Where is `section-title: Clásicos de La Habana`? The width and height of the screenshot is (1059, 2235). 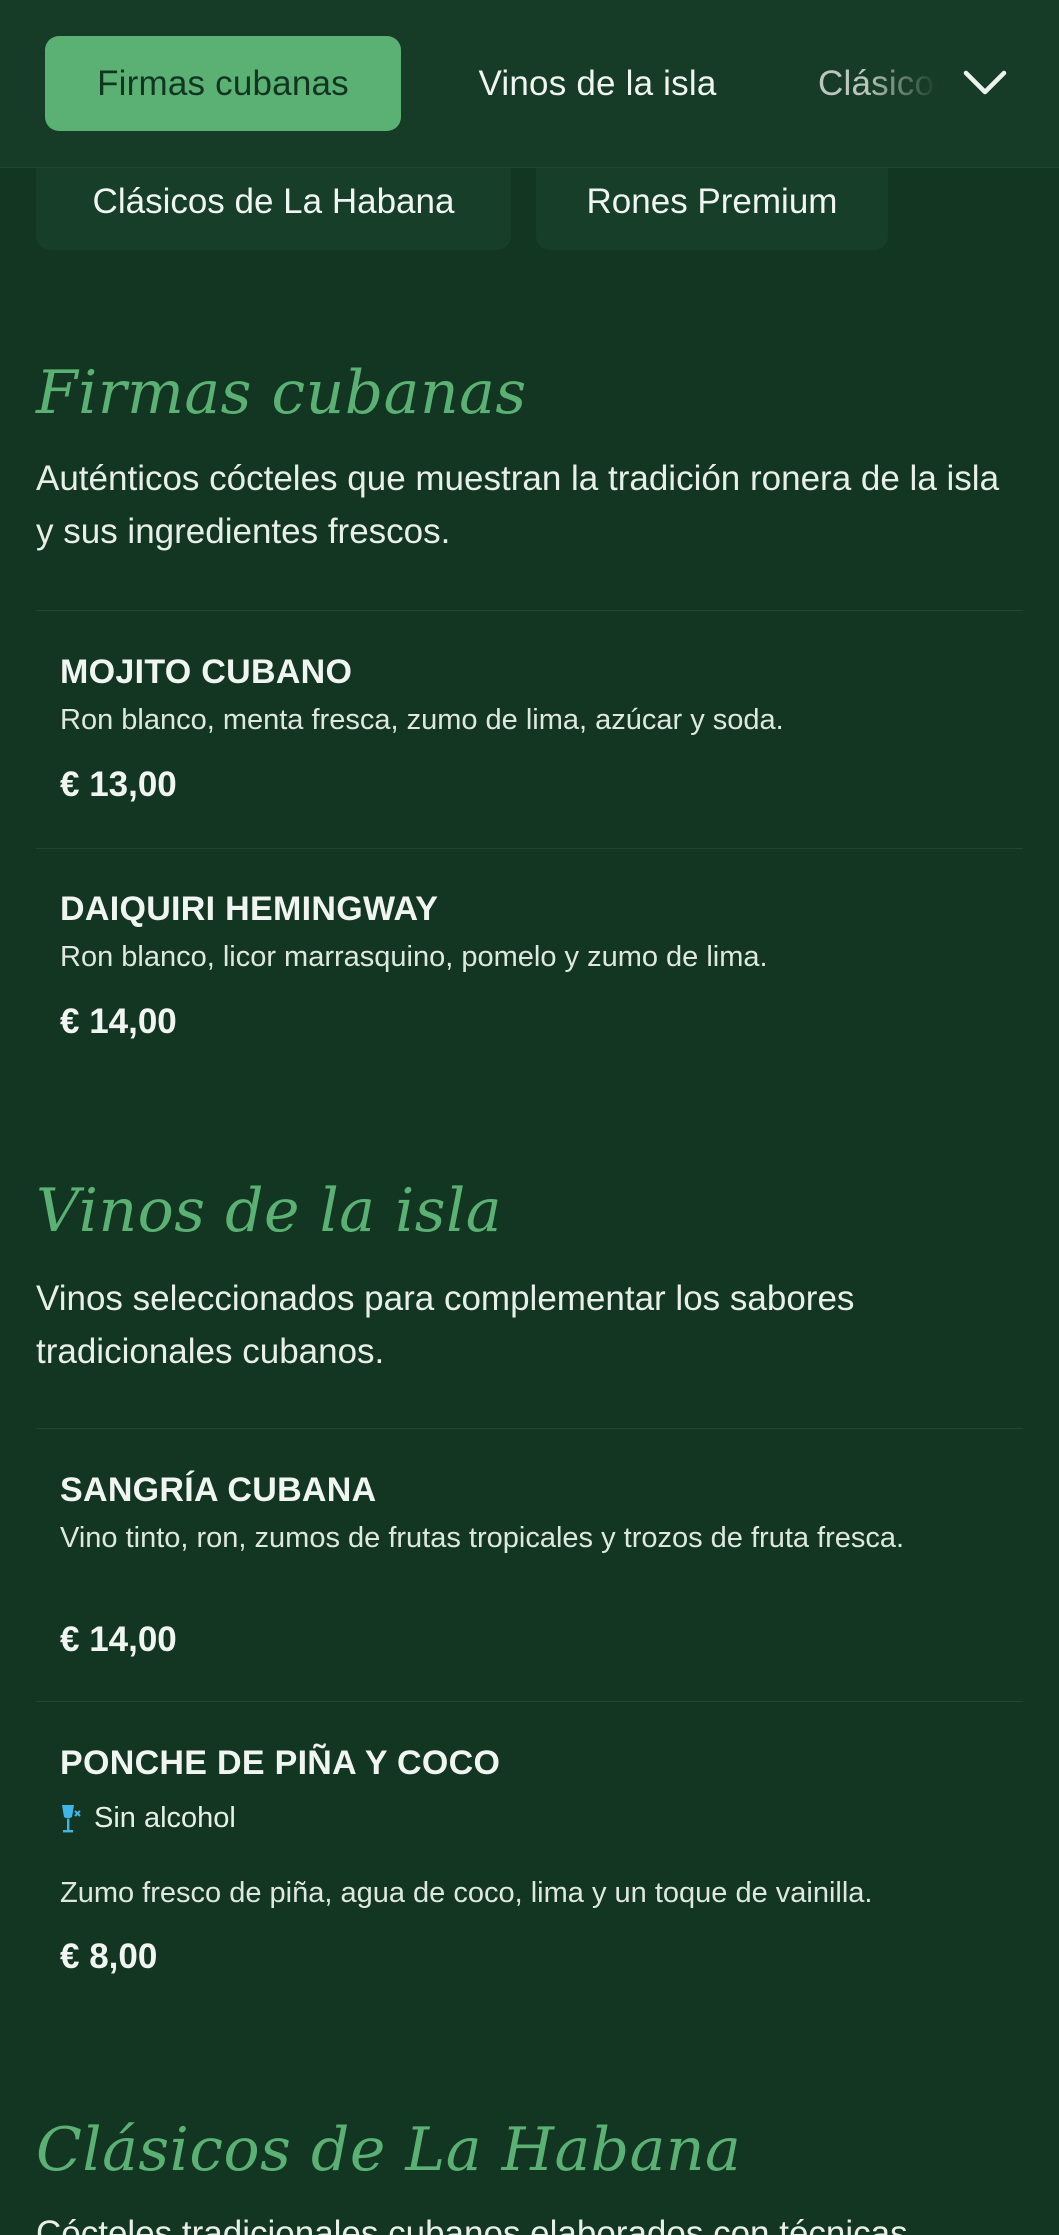
section-title: Clásicos de La Habana is located at coordinates (389, 2150).